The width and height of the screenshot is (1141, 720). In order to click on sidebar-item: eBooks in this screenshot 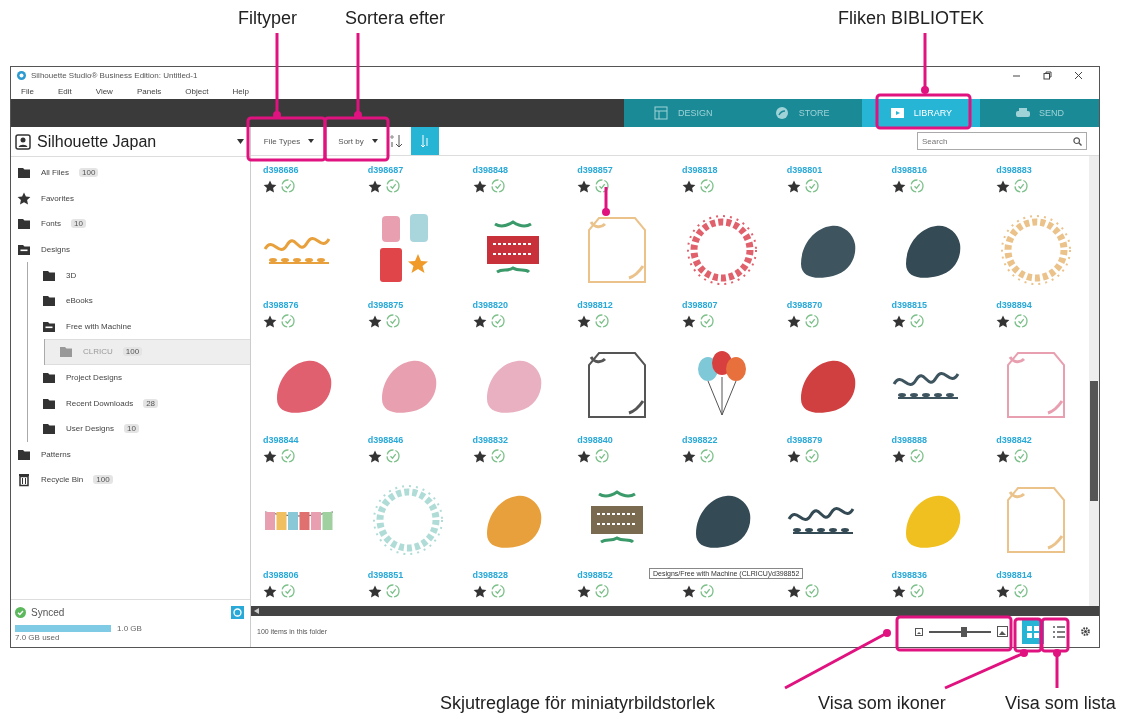, I will do `click(139, 300)`.